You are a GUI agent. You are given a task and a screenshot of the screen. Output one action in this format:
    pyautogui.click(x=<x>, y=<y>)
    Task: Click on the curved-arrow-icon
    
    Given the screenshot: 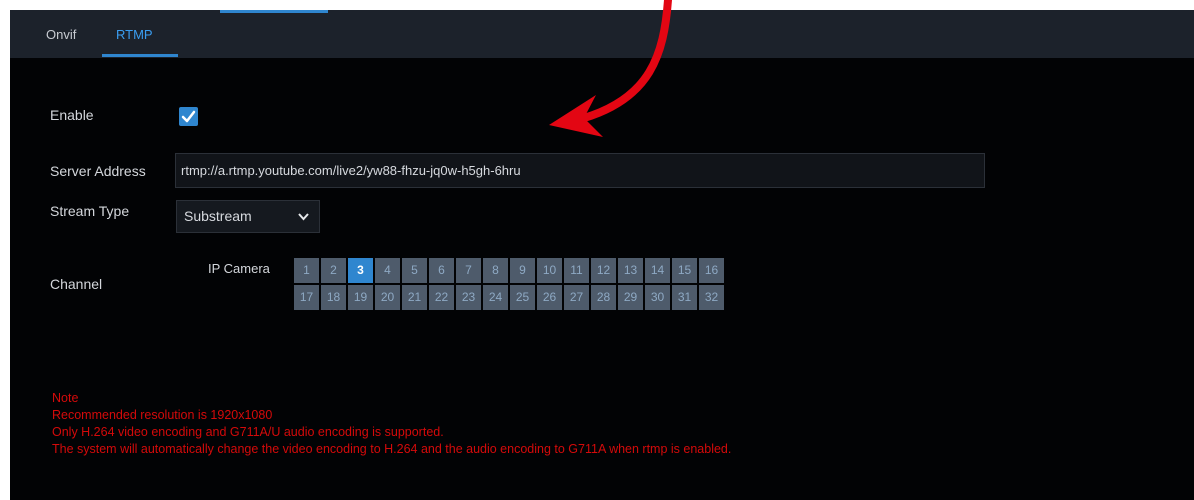 What is the action you would take?
    pyautogui.click(x=610, y=68)
    